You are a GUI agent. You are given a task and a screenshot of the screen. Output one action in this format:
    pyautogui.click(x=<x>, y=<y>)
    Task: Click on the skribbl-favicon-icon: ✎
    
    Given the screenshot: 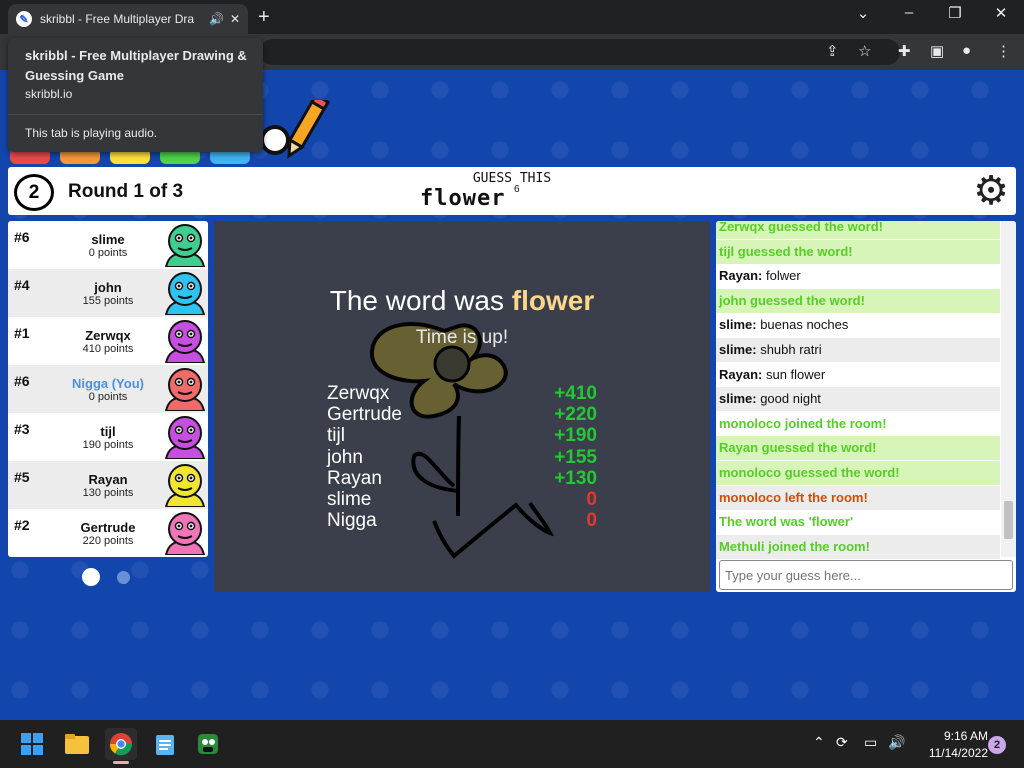 What is the action you would take?
    pyautogui.click(x=24, y=19)
    